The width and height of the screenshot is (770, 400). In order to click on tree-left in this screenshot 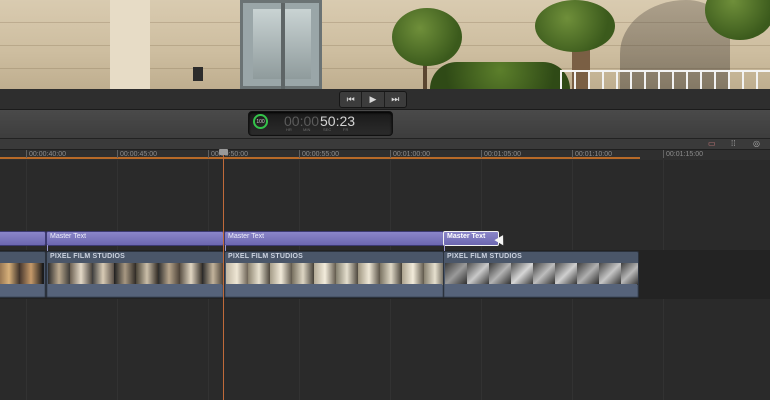, I will do `click(427, 37)`.